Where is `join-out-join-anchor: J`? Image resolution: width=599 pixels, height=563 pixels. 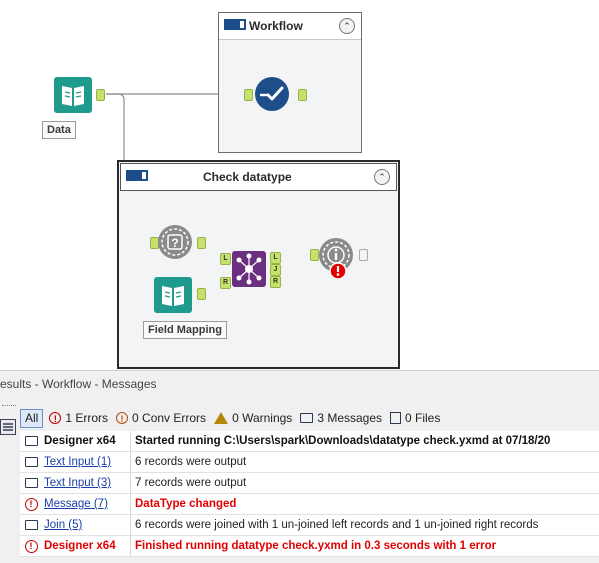 join-out-join-anchor: J is located at coordinates (275, 270).